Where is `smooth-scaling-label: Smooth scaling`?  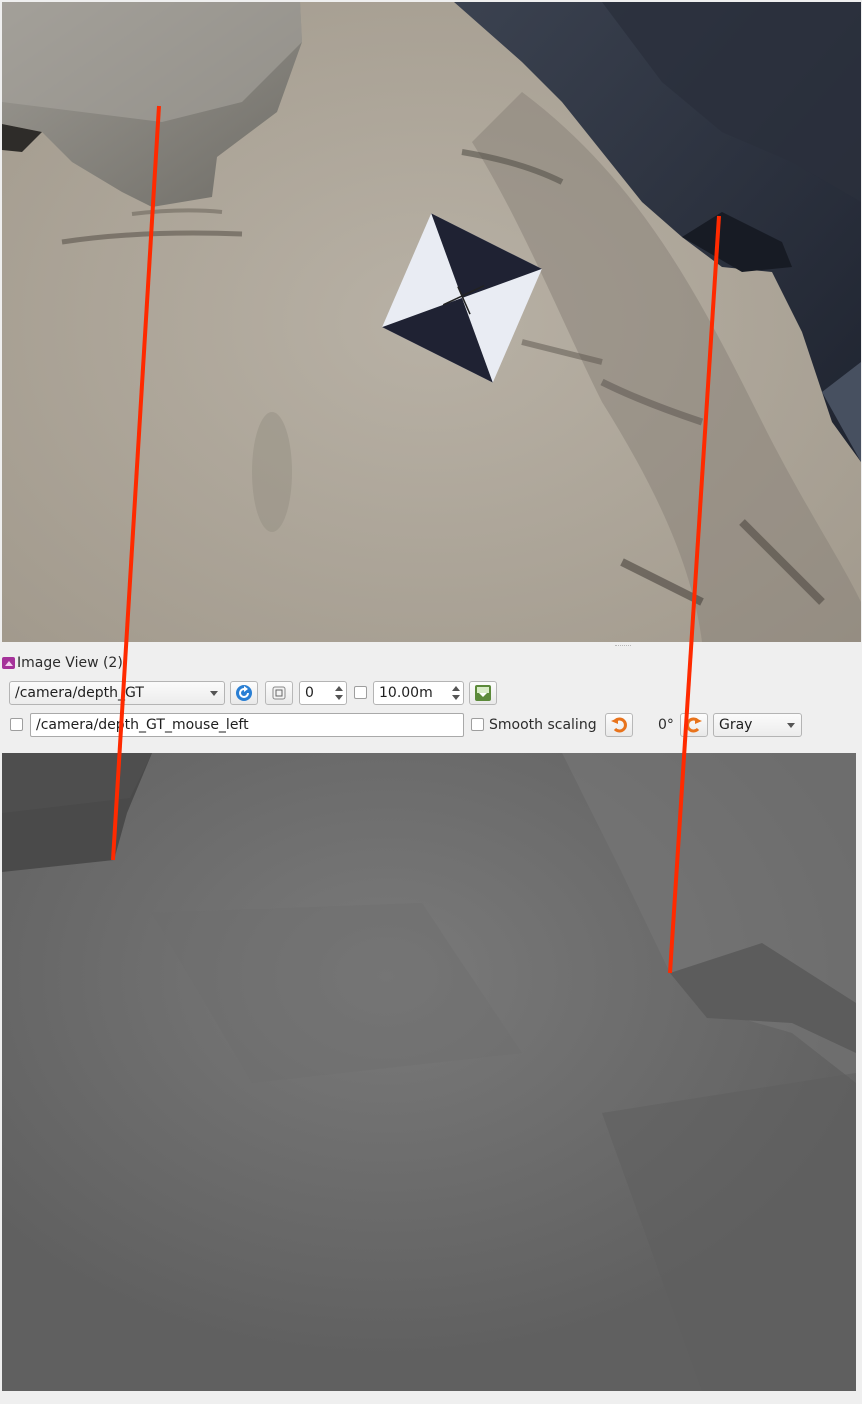
smooth-scaling-label: Smooth scaling is located at coordinates (543, 725).